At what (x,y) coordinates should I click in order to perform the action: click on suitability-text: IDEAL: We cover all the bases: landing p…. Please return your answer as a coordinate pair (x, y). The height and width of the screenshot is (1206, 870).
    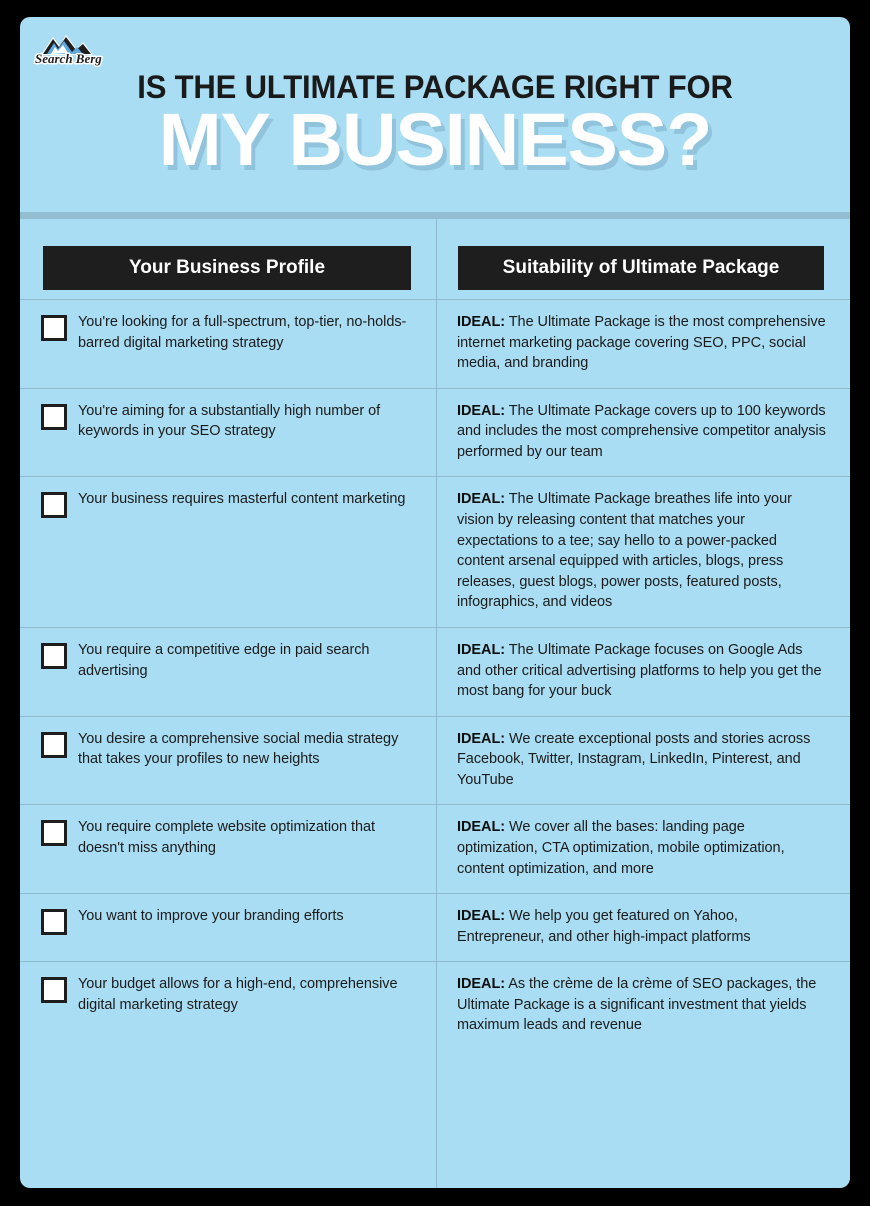
    Looking at the image, I should click on (642, 848).